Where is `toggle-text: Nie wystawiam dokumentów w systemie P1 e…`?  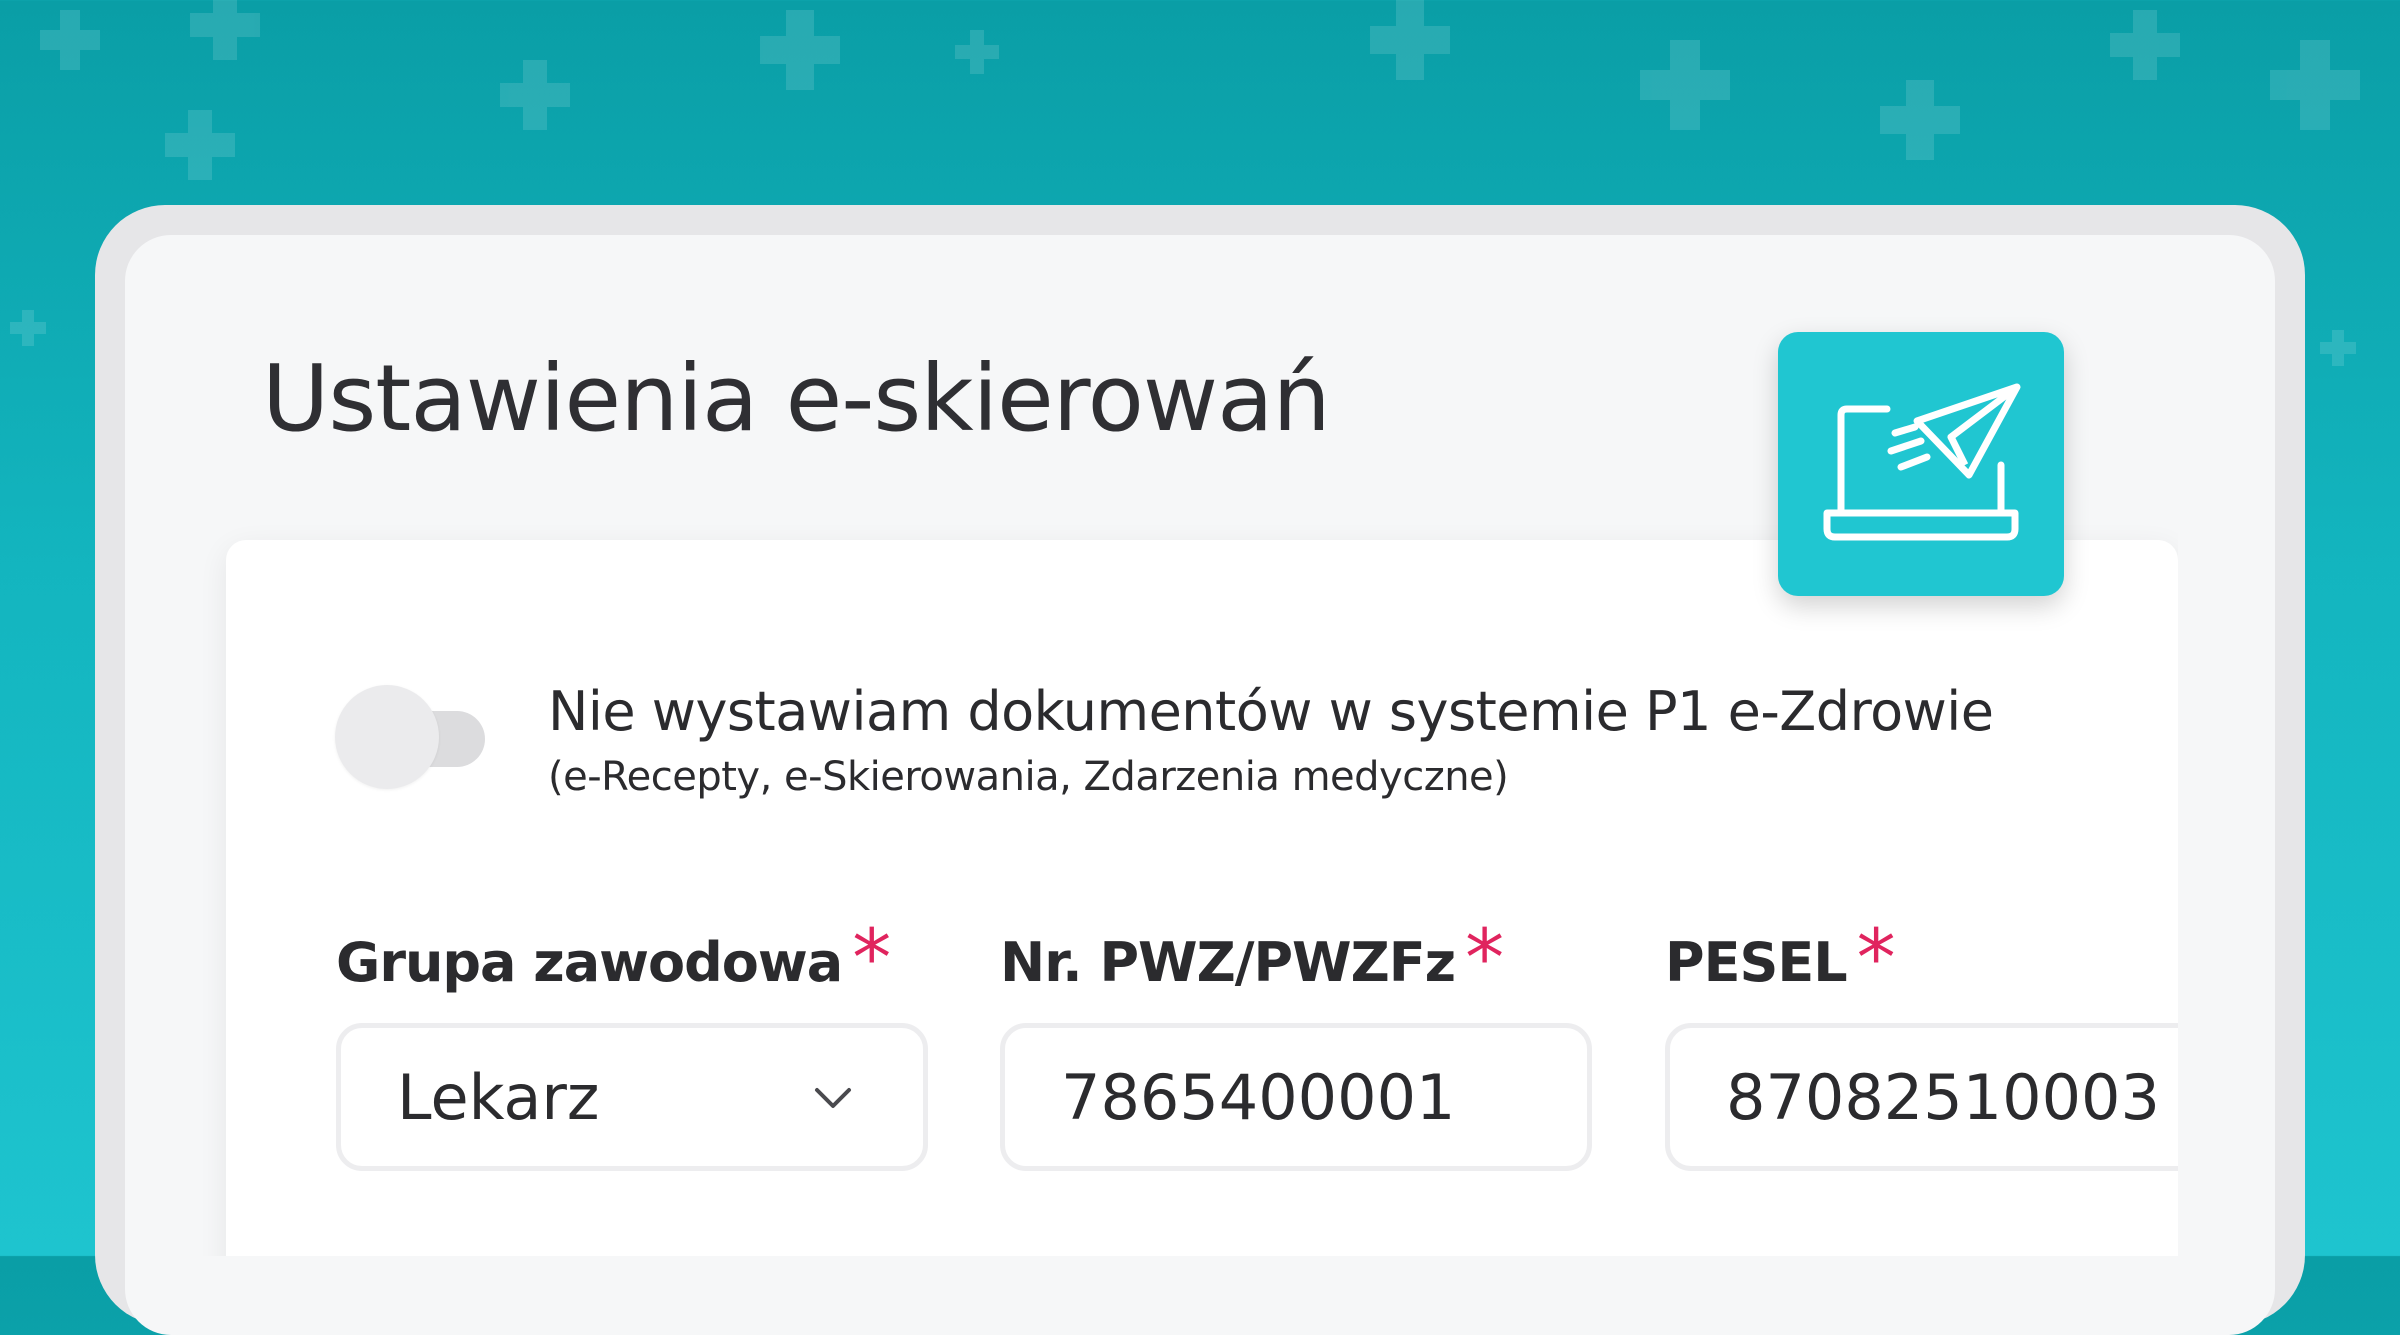
toggle-text: Nie wystawiam dokumentów w systemie P1 e… is located at coordinates (1271, 737).